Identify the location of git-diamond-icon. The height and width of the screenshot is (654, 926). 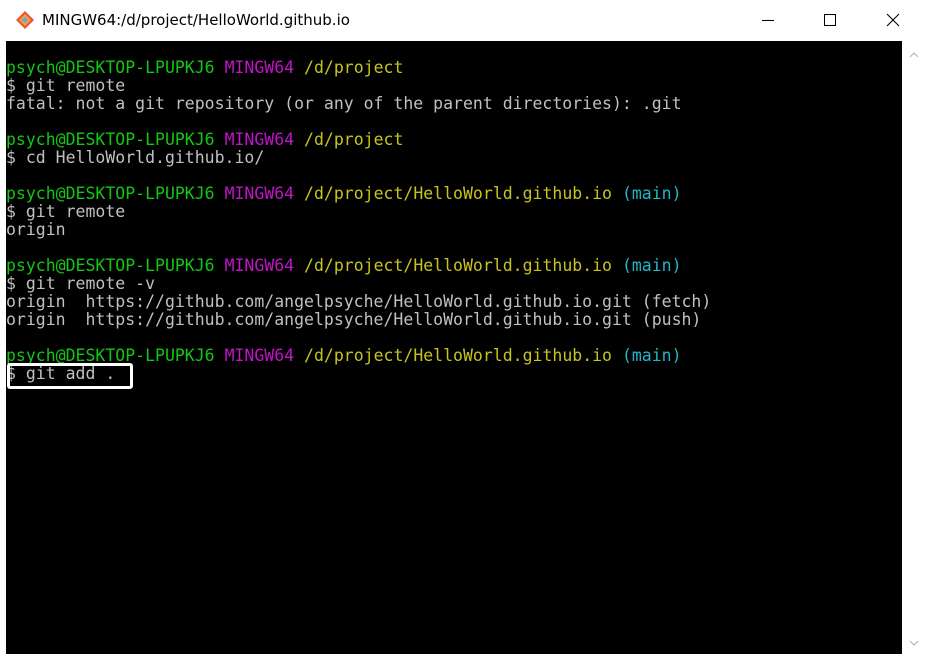
(25, 20).